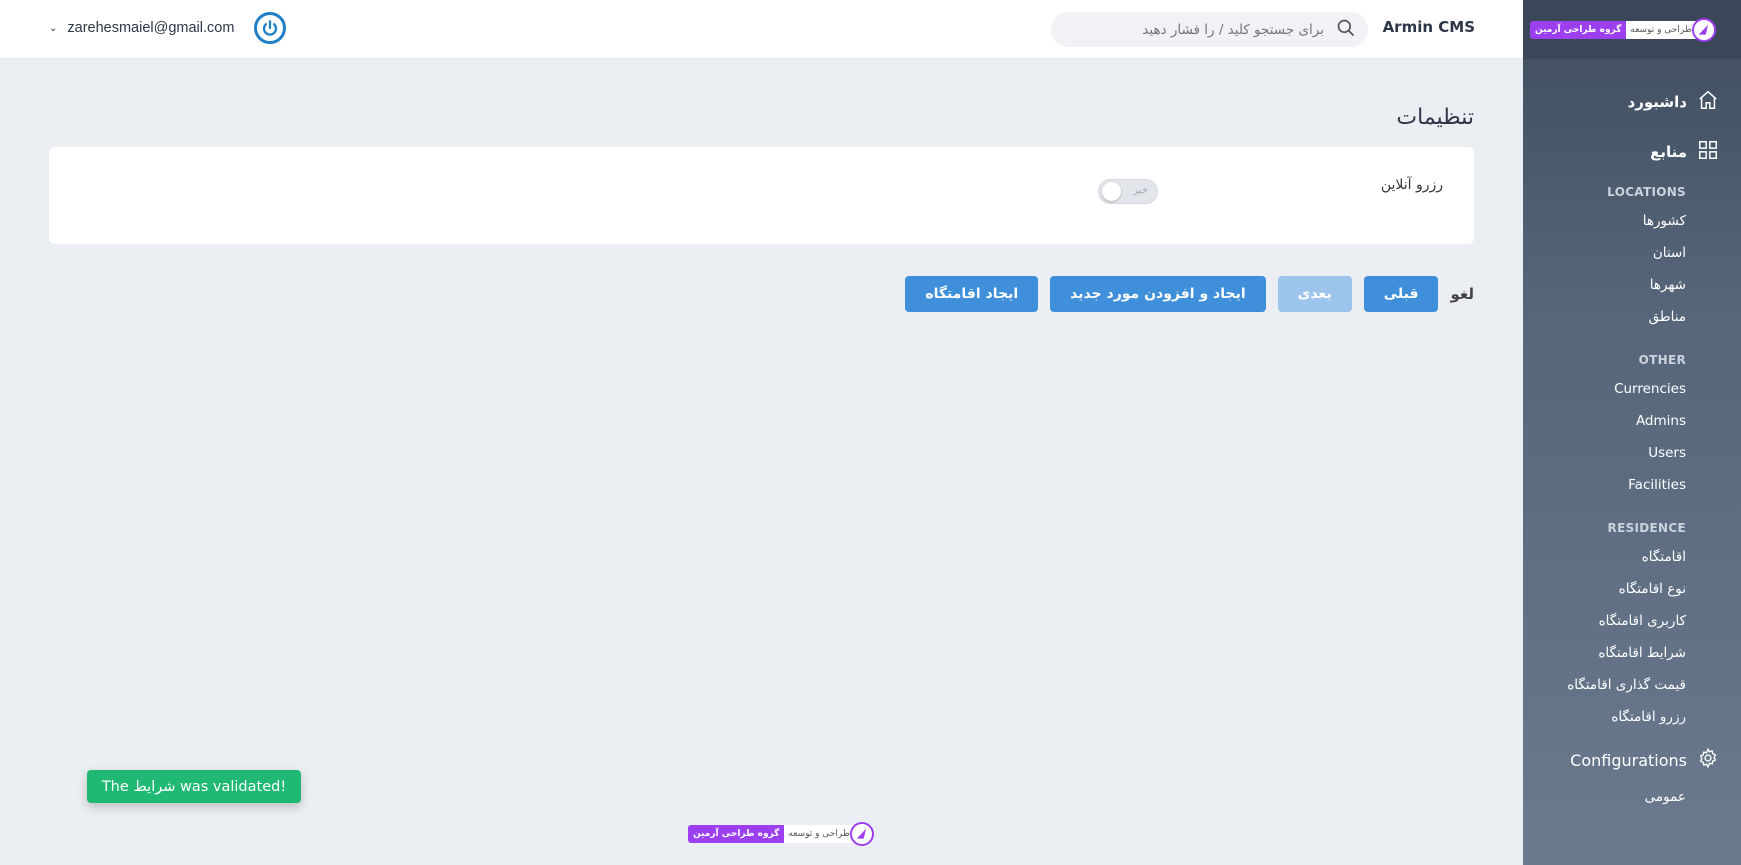 This screenshot has width=1741, height=865. Describe the element at coordinates (1668, 152) in the screenshot. I see `sidebar-item-label: منابع` at that location.